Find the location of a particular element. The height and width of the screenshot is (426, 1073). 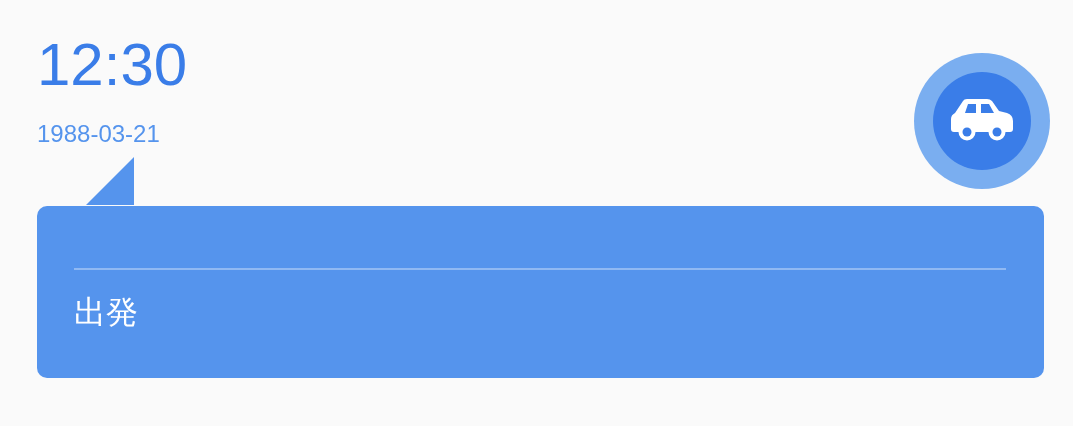

date-text: 1988-03-21 is located at coordinates (98, 134).